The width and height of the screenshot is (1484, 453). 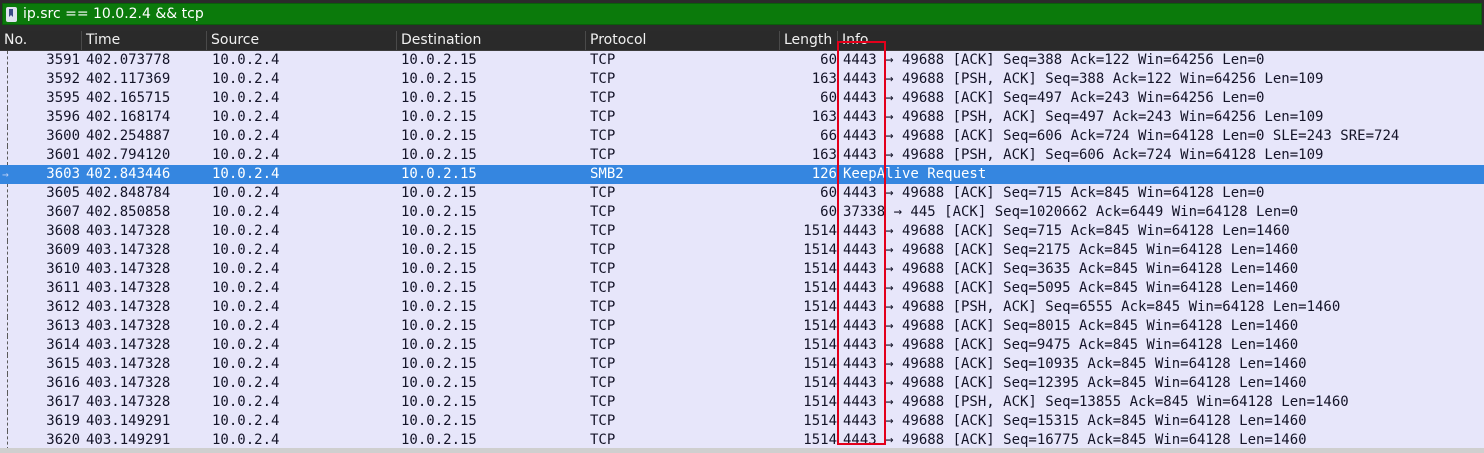 I want to click on column-header-protocol: Protocol, so click(x=683, y=40).